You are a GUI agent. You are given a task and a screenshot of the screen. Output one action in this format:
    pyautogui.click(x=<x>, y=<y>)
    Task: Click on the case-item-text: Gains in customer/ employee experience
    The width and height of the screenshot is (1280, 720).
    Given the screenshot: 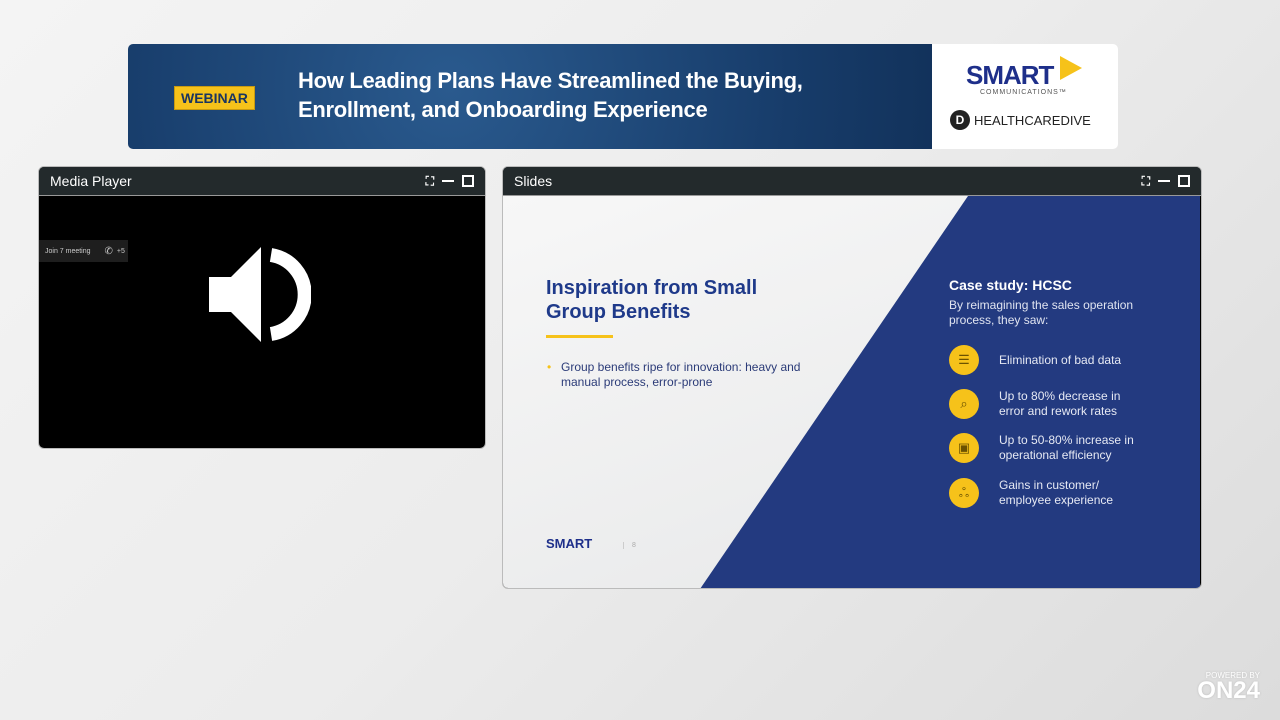 What is the action you would take?
    pyautogui.click(x=1056, y=492)
    